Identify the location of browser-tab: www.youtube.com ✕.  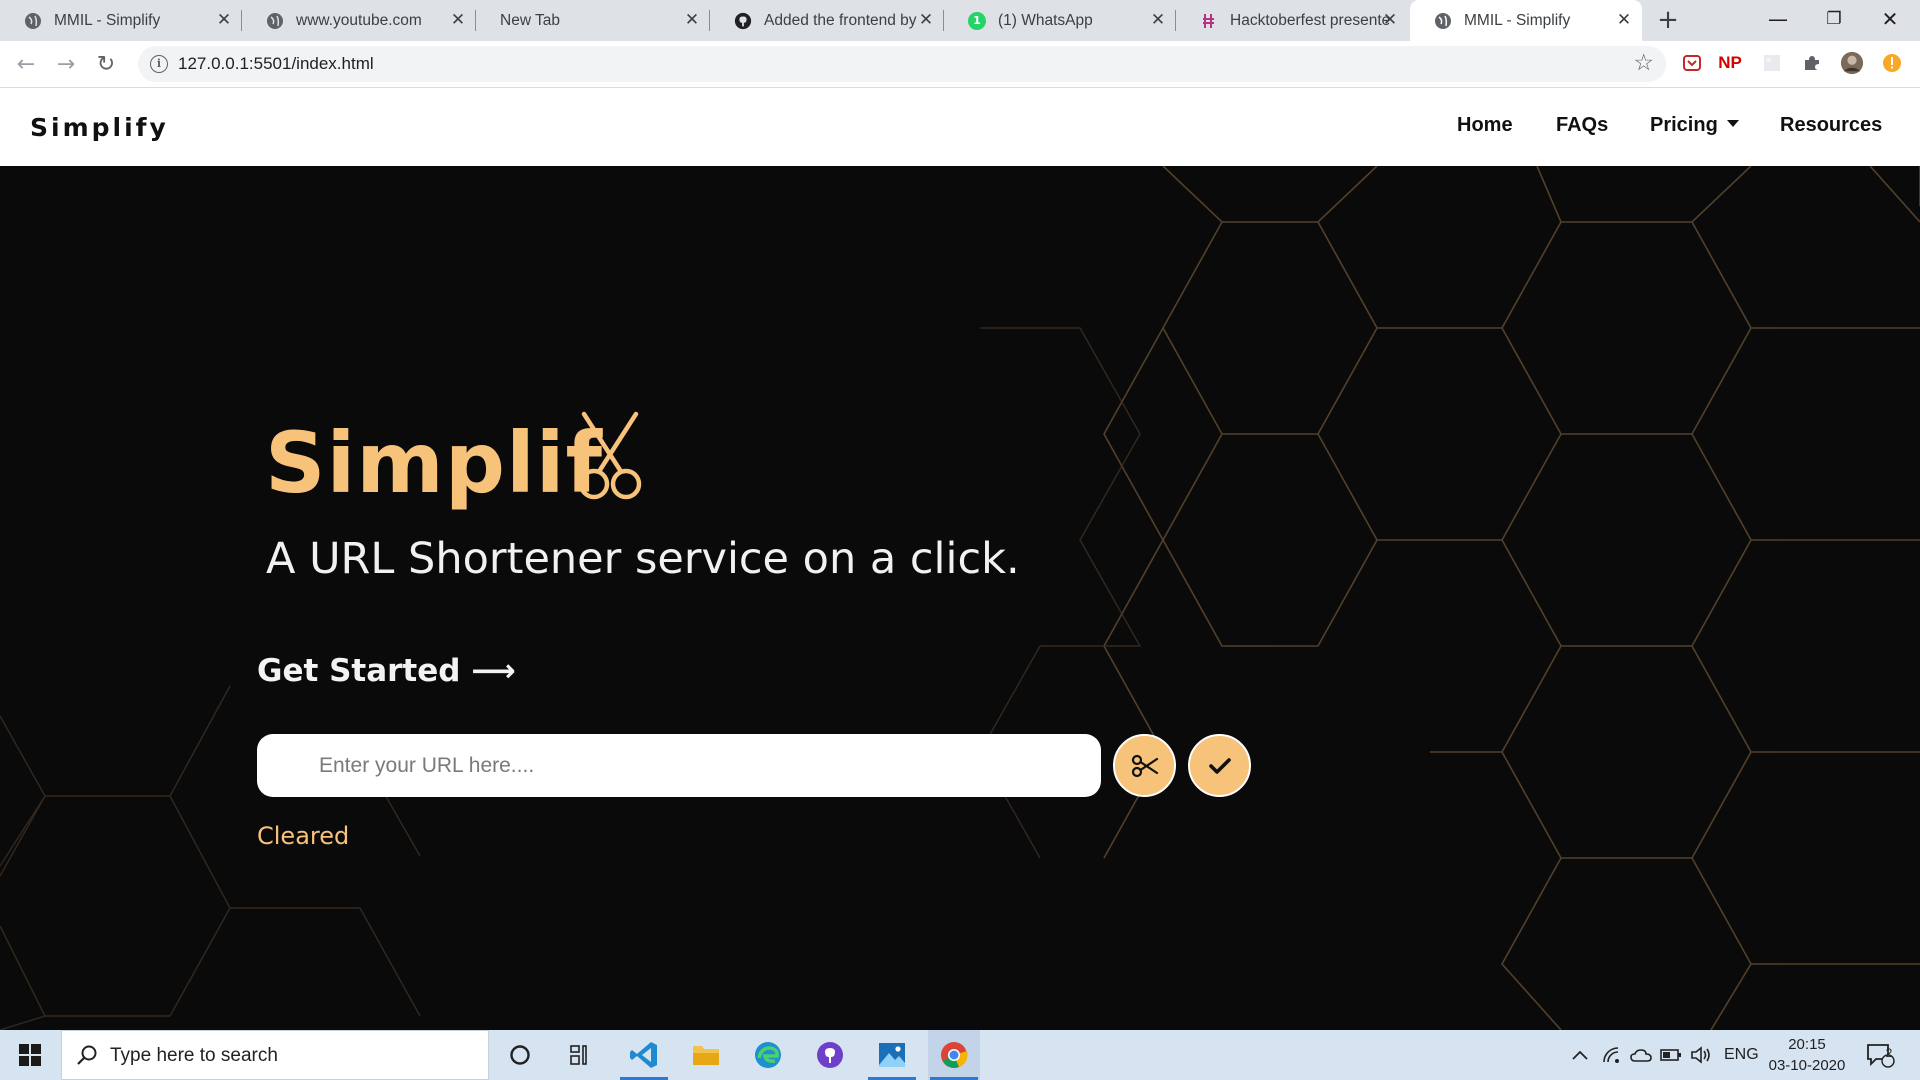
(359, 20).